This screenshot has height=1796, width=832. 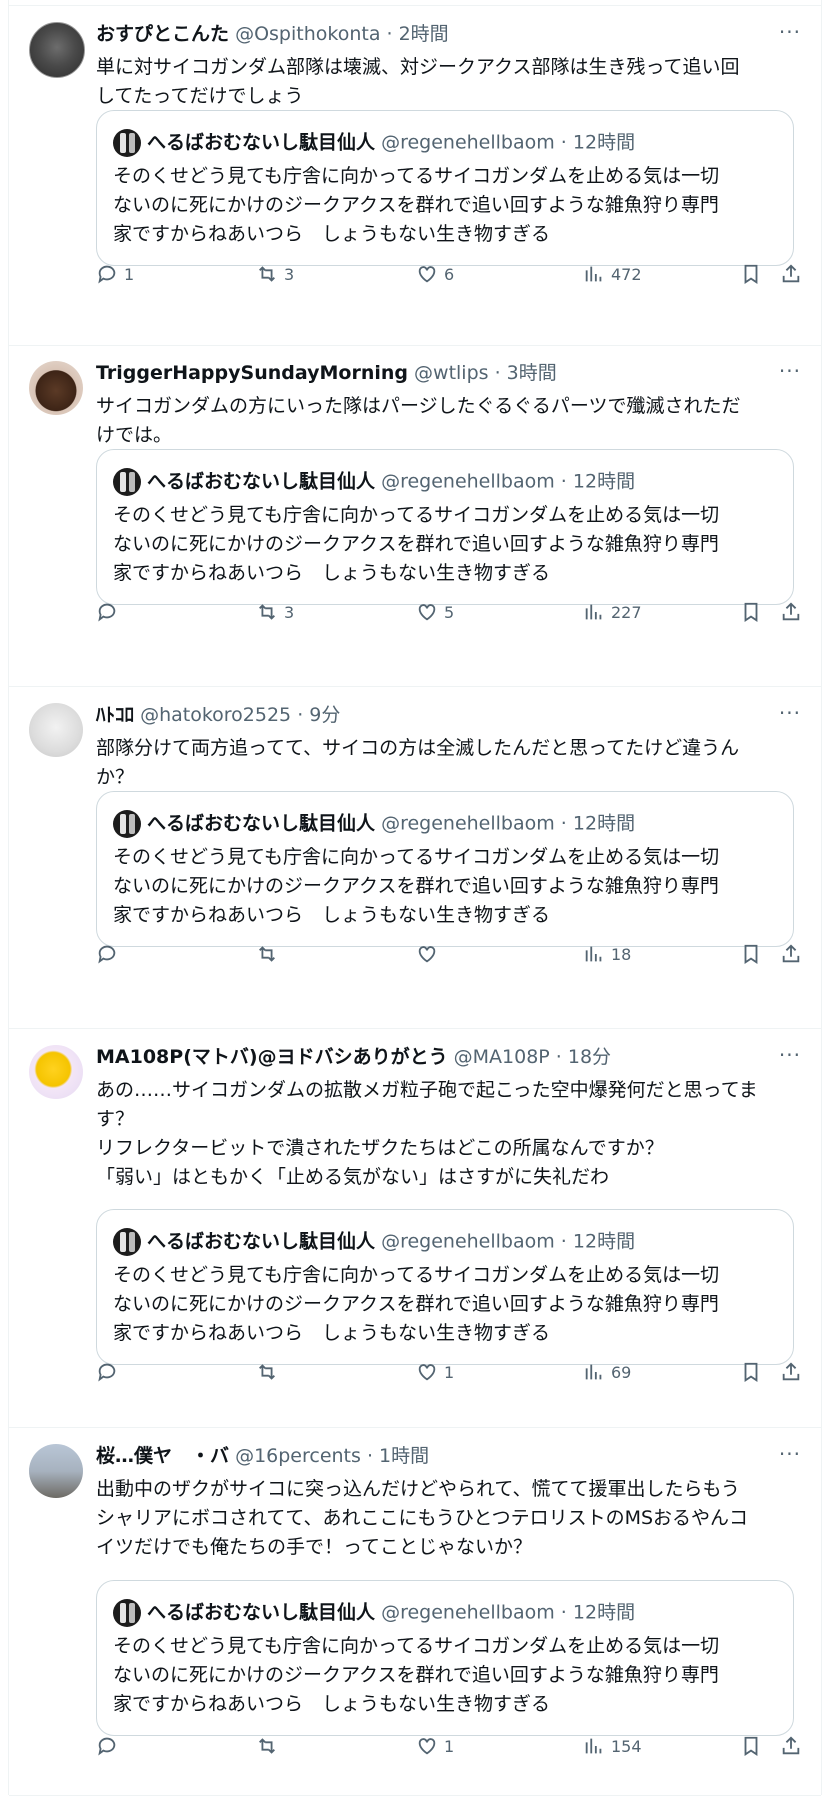 I want to click on share-icon, so click(x=791, y=1371).